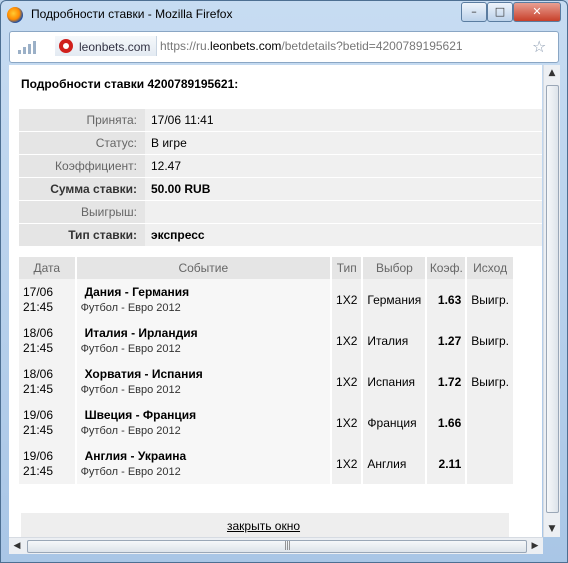  What do you see at coordinates (395, 463) in the screenshot?
I see `event-pick: Англия` at bounding box center [395, 463].